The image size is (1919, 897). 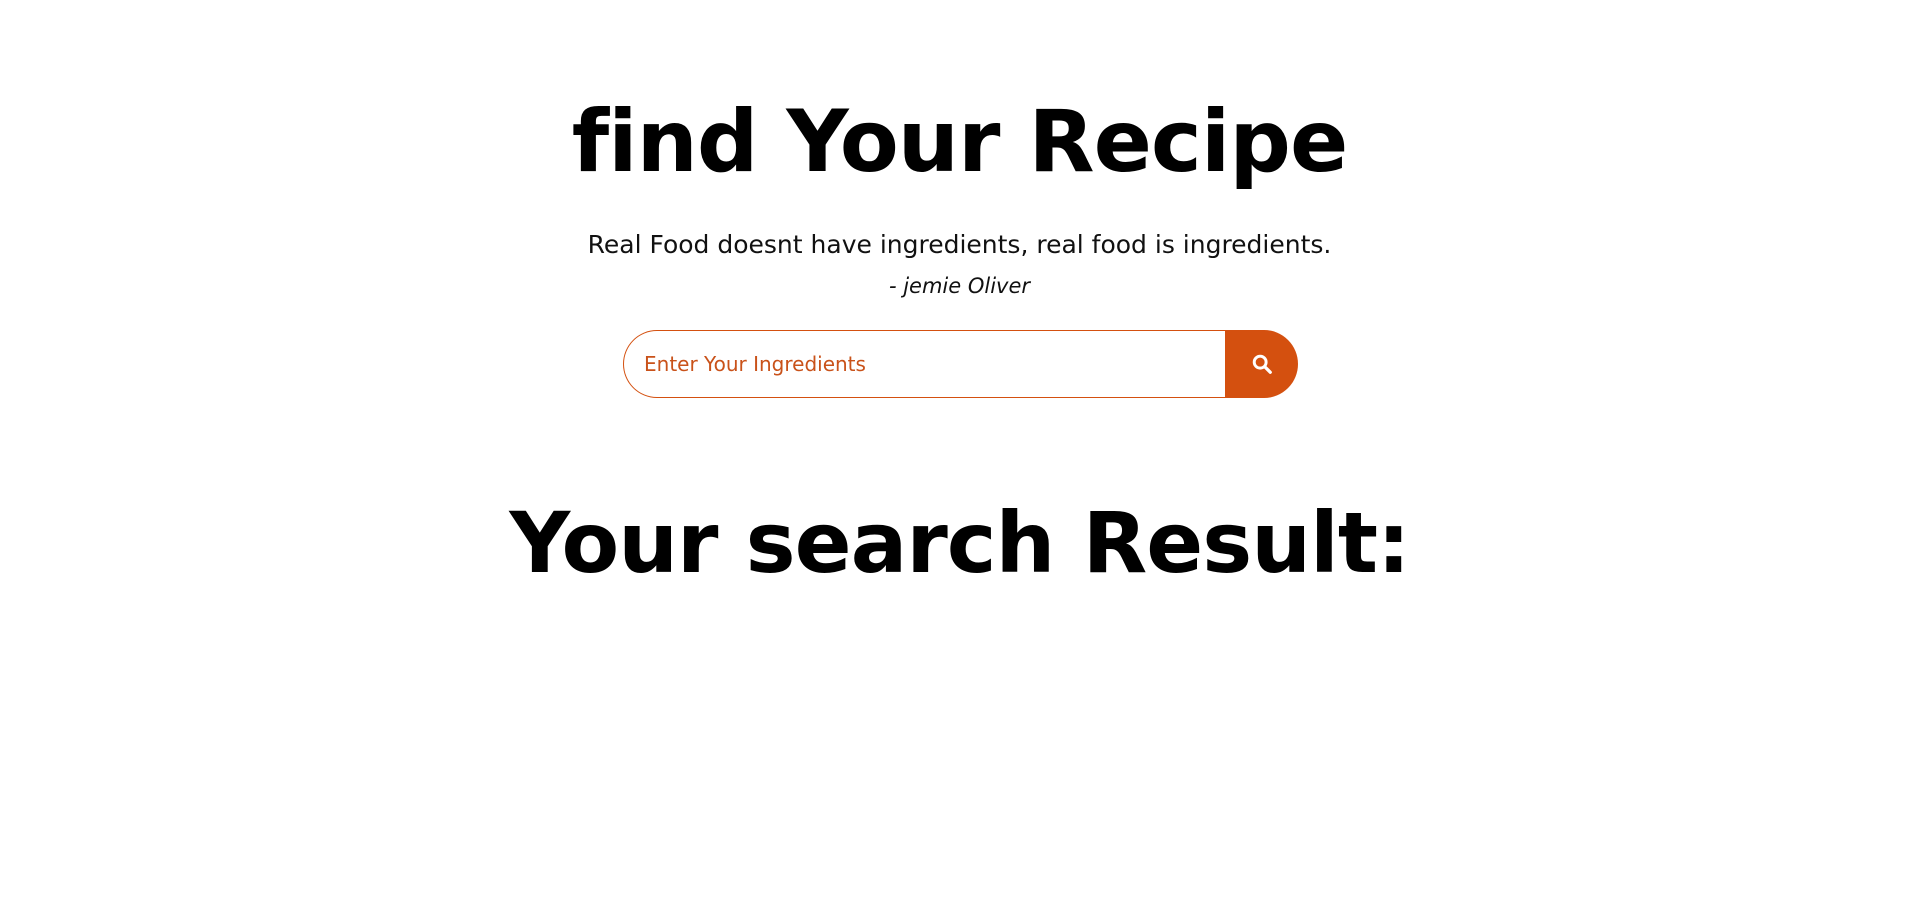 I want to click on search-input, so click(x=924, y=364).